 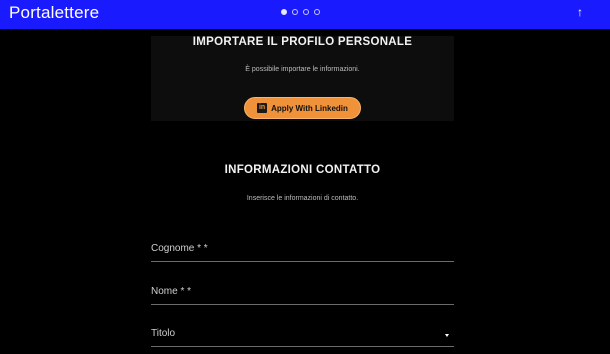 I want to click on titolo-select: Titolo, so click(x=302, y=336).